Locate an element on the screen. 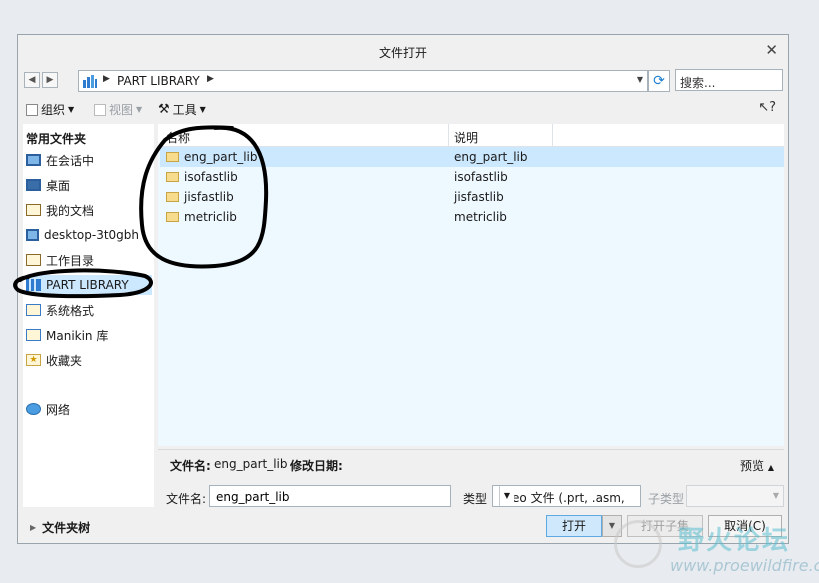  type-select: Creo 文件 (.prt, .asm, ▼ is located at coordinates (566, 496).